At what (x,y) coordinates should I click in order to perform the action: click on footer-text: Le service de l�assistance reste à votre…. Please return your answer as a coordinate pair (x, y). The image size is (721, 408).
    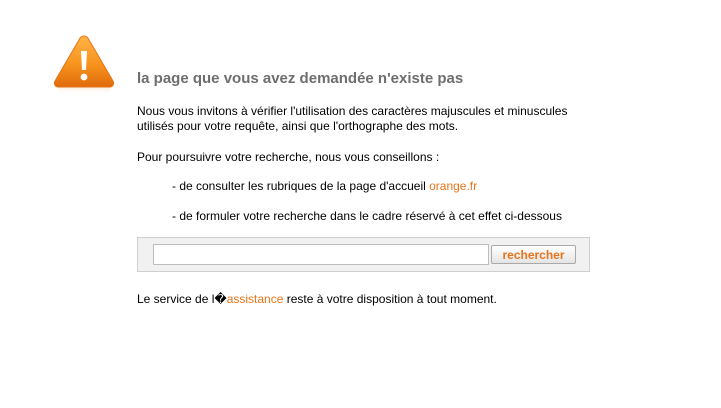
    Looking at the image, I should click on (317, 299).